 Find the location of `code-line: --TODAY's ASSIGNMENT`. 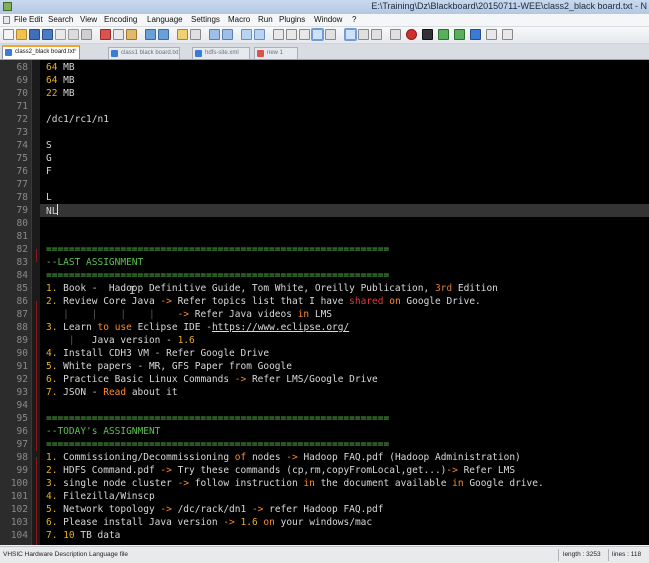

code-line: --TODAY's ASSIGNMENT is located at coordinates (103, 431).